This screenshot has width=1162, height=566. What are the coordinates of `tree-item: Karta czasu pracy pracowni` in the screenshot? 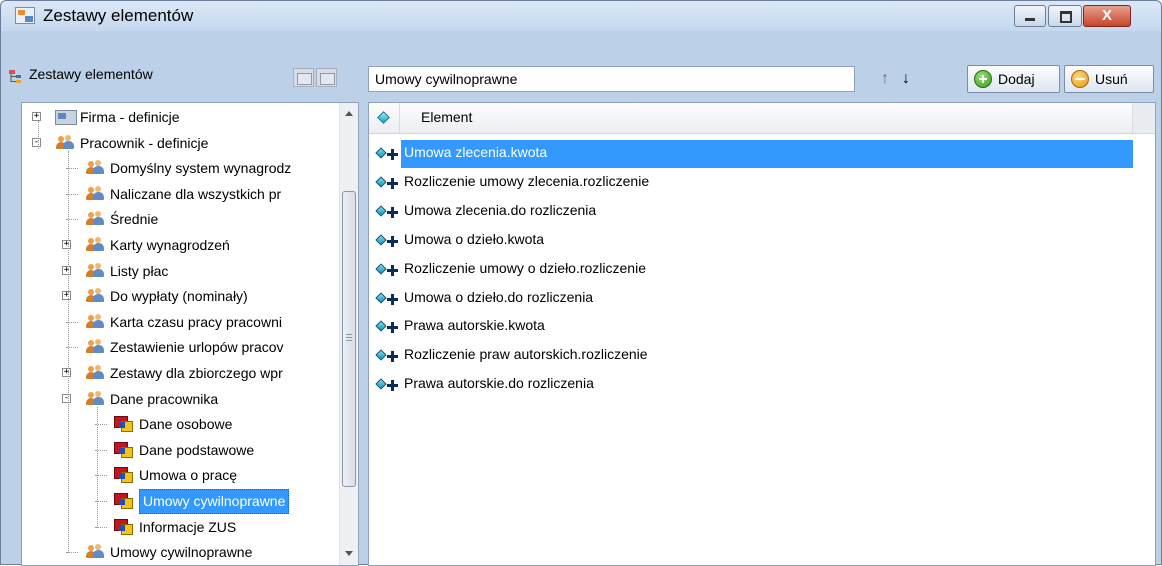 It's located at (180, 322).